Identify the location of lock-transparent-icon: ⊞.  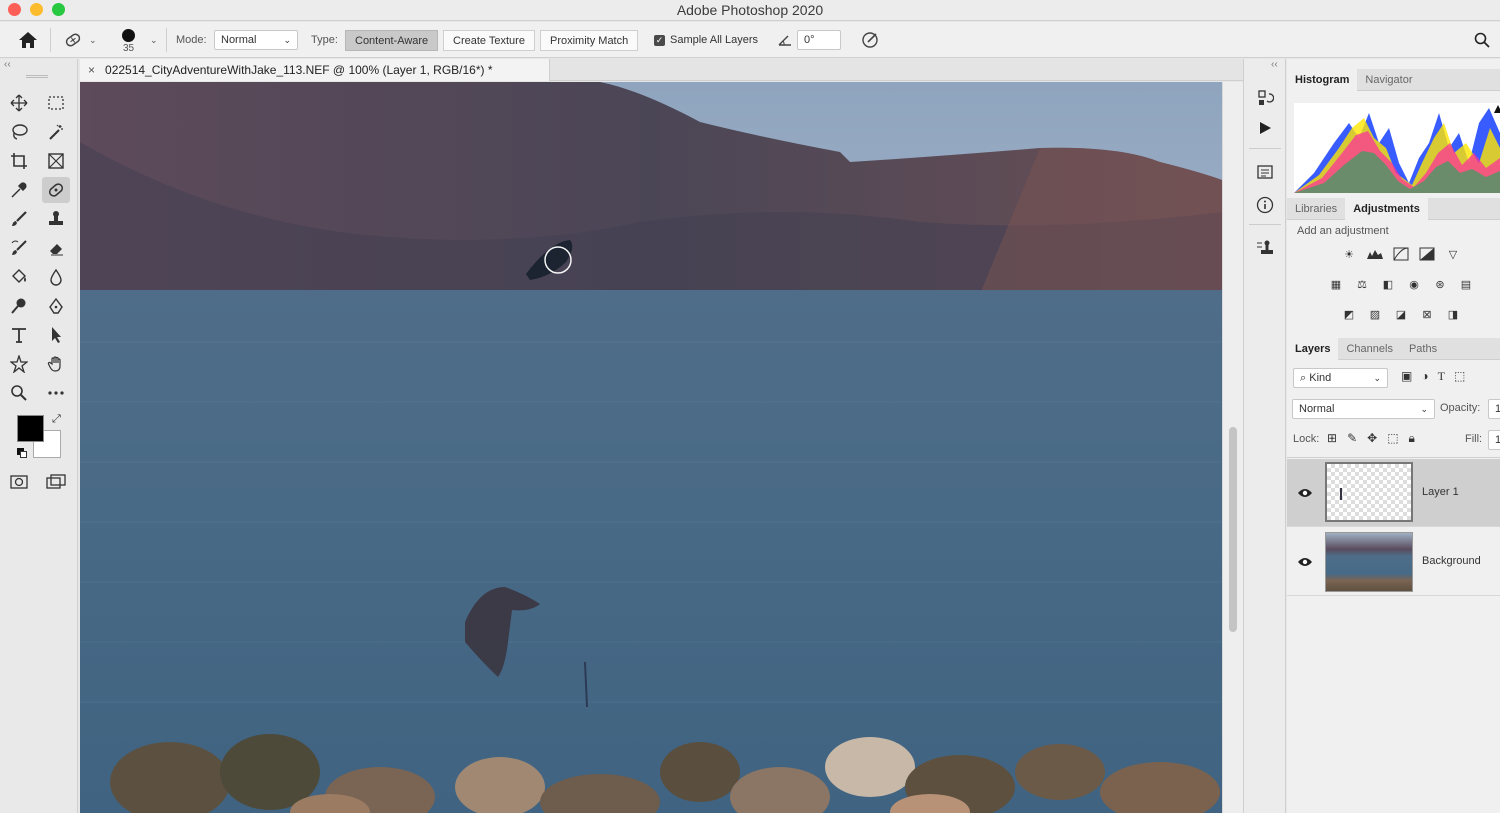
(1332, 438).